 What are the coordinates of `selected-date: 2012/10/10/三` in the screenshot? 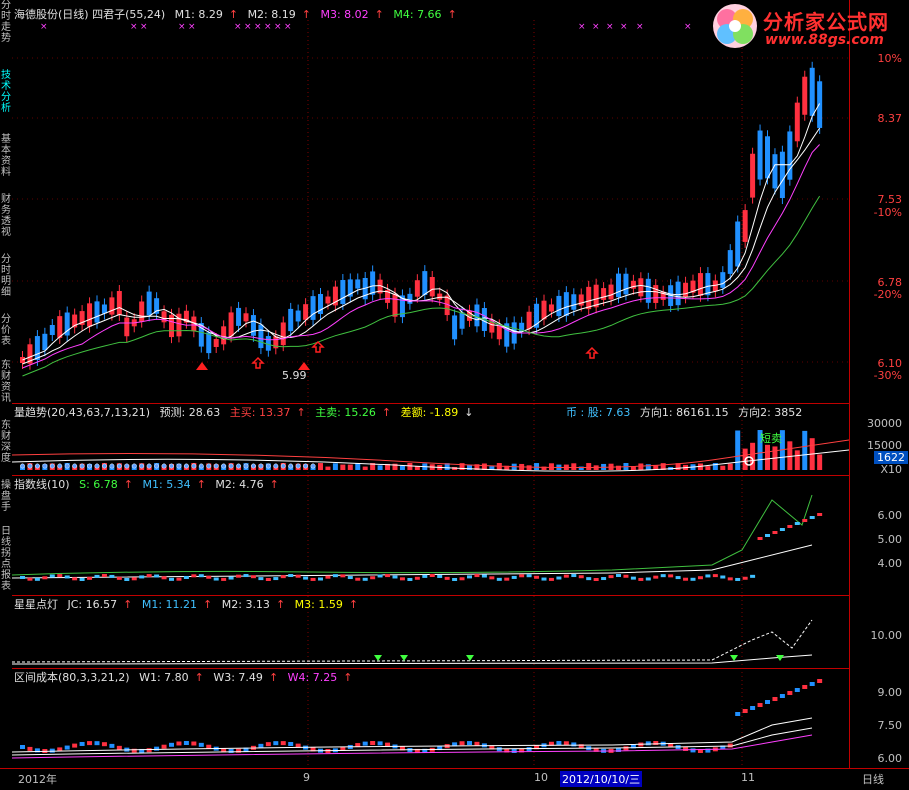 It's located at (601, 779).